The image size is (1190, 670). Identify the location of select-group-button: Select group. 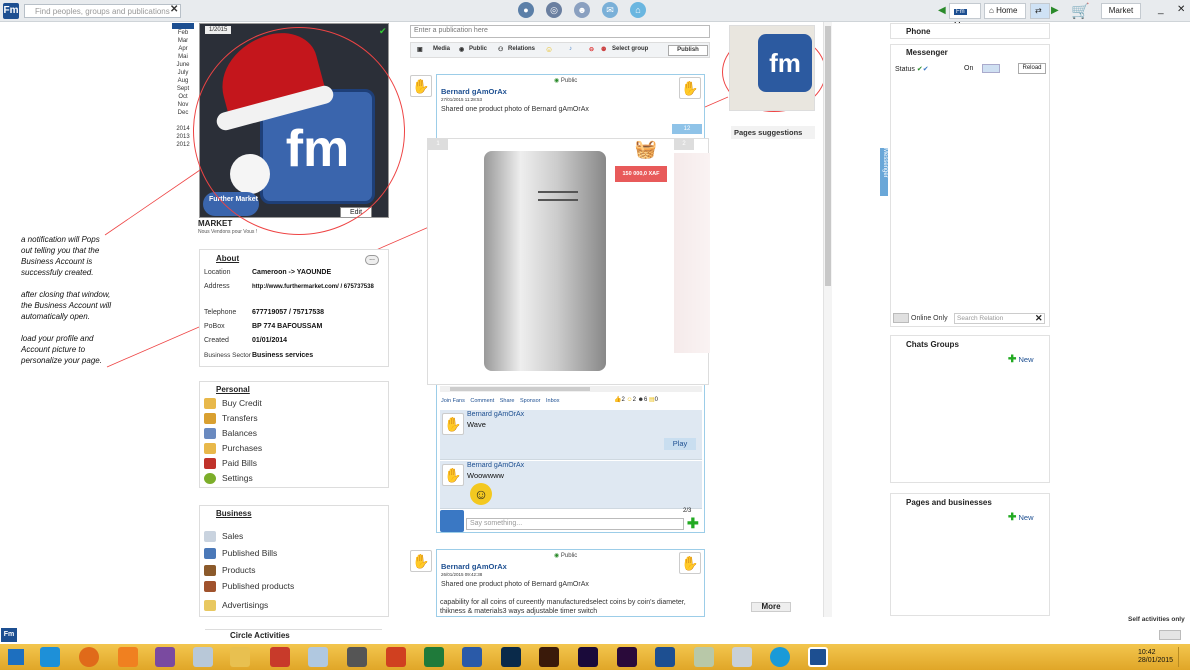
(630, 49).